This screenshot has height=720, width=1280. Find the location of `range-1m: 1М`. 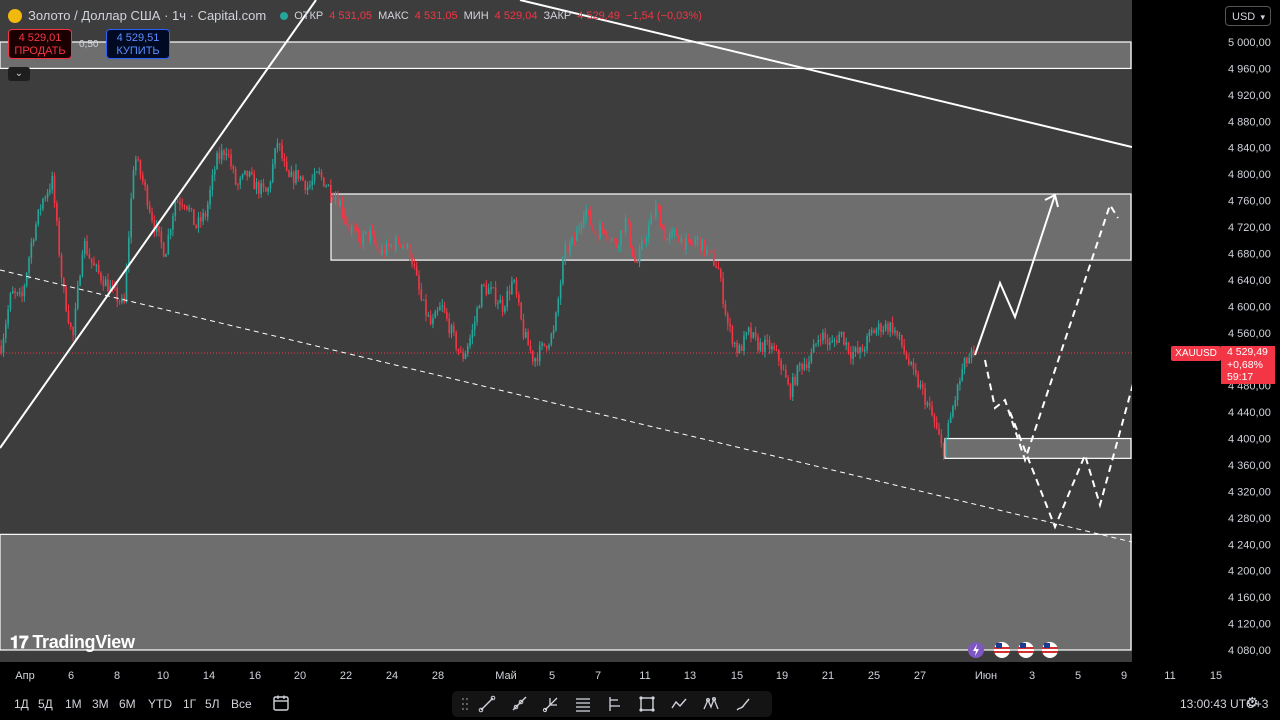

range-1m: 1М is located at coordinates (73, 704).